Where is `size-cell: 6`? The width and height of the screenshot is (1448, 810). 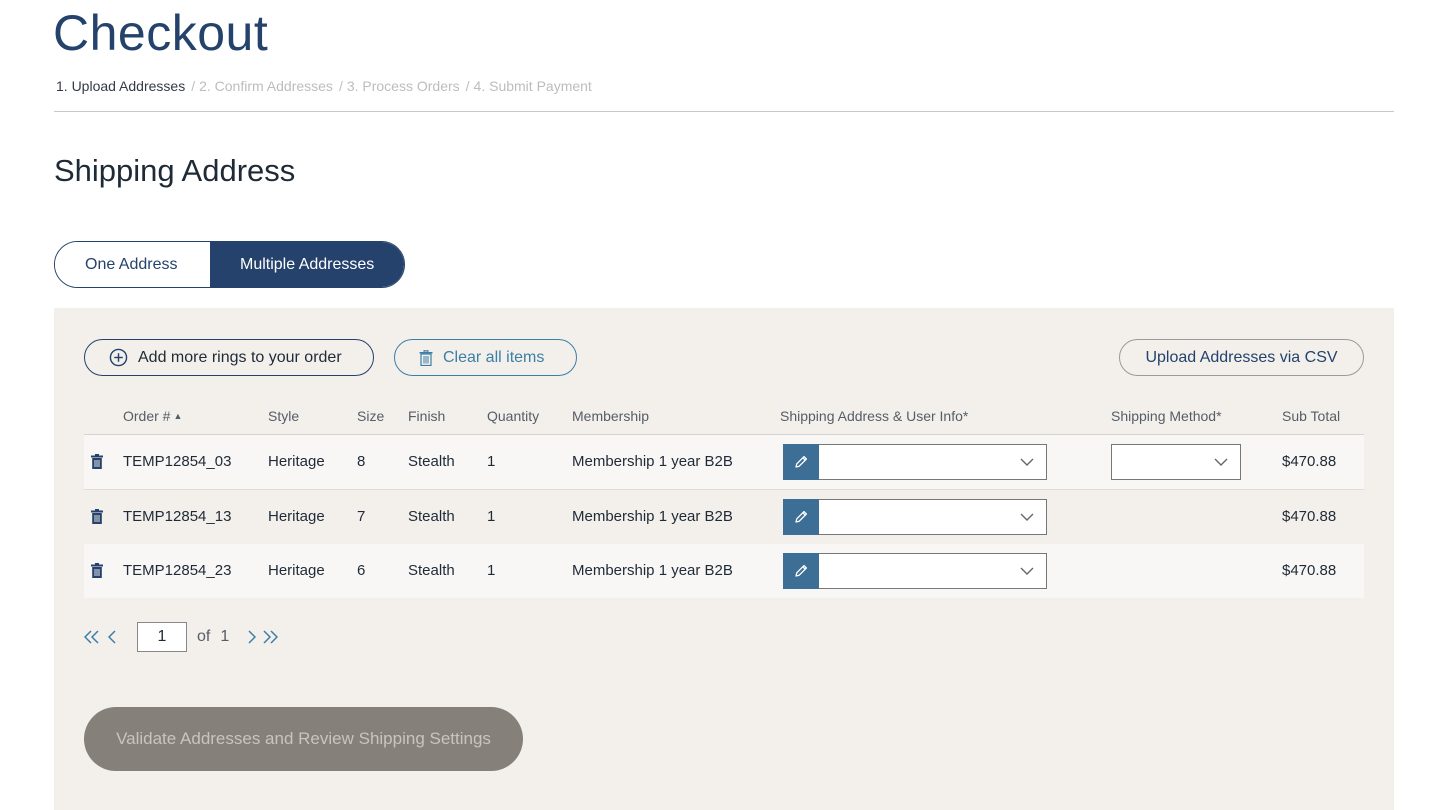
size-cell: 6 is located at coordinates (361, 570).